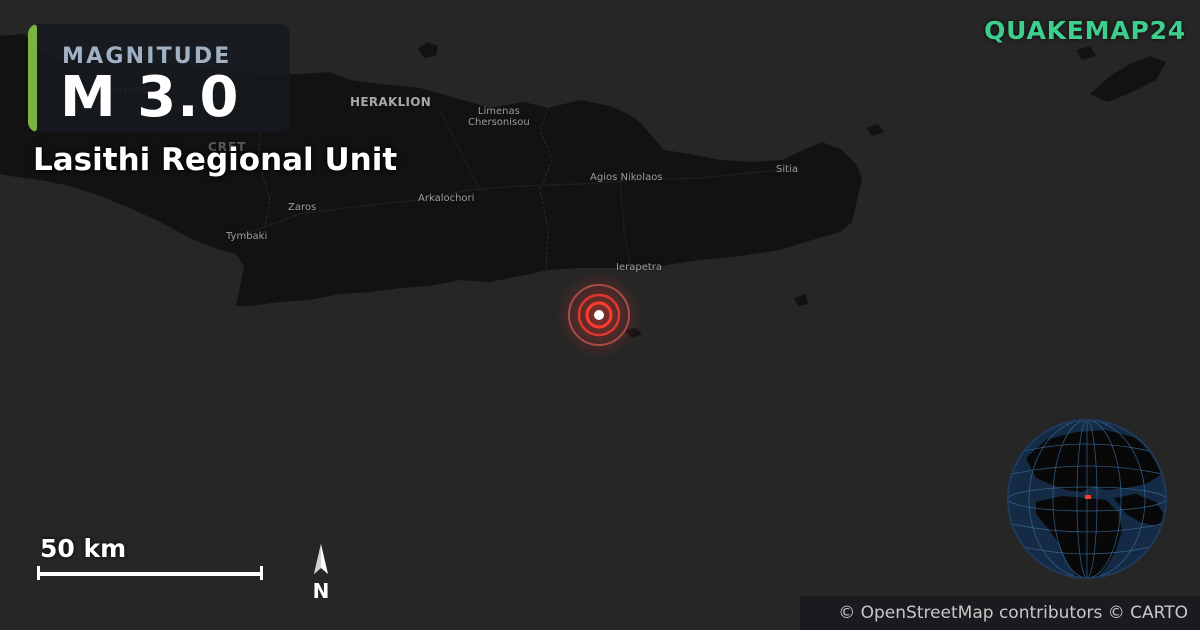 The image size is (1200, 630). I want to click on magnitude-accent-bar, so click(32, 78).